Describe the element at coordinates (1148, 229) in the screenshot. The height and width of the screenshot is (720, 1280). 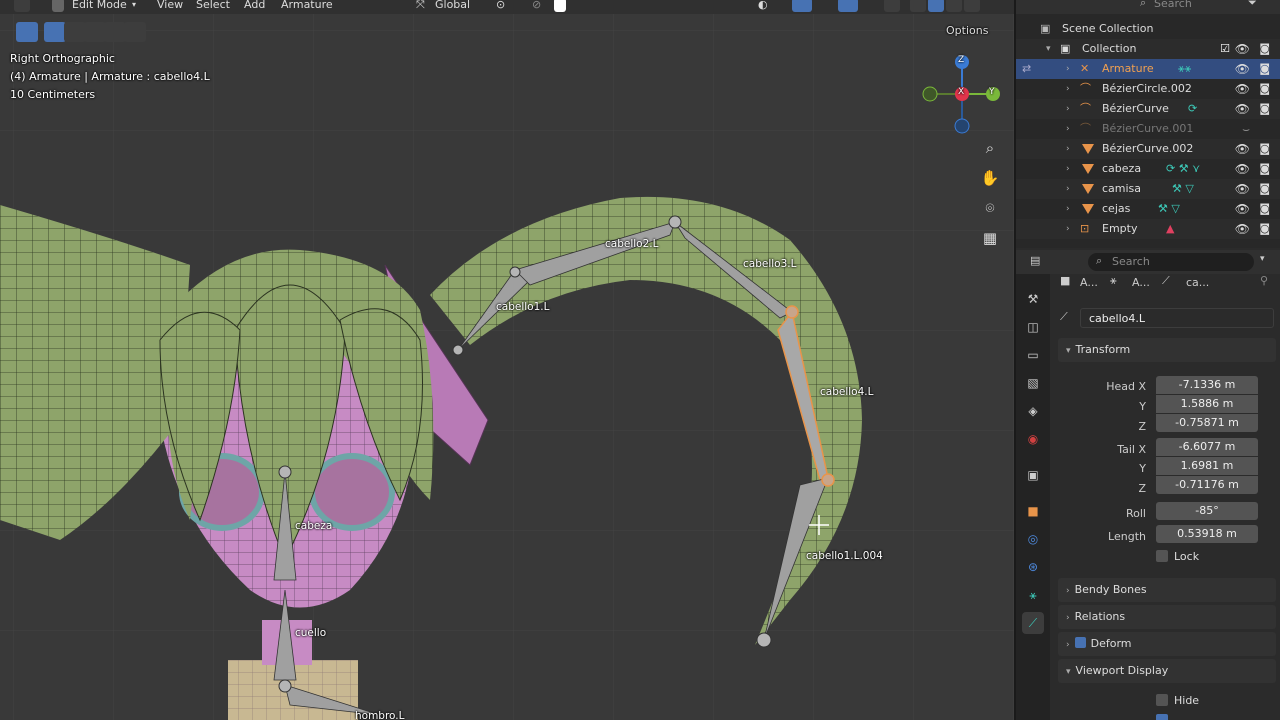
I see `outliner-item: › ⊡ Empty ▲ 👁 ◙` at that location.